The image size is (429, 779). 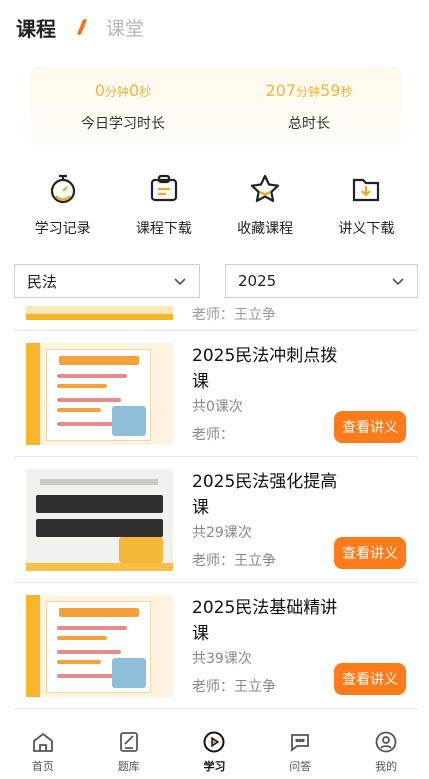 I want to click on year-select: 2025, so click(x=321, y=281).